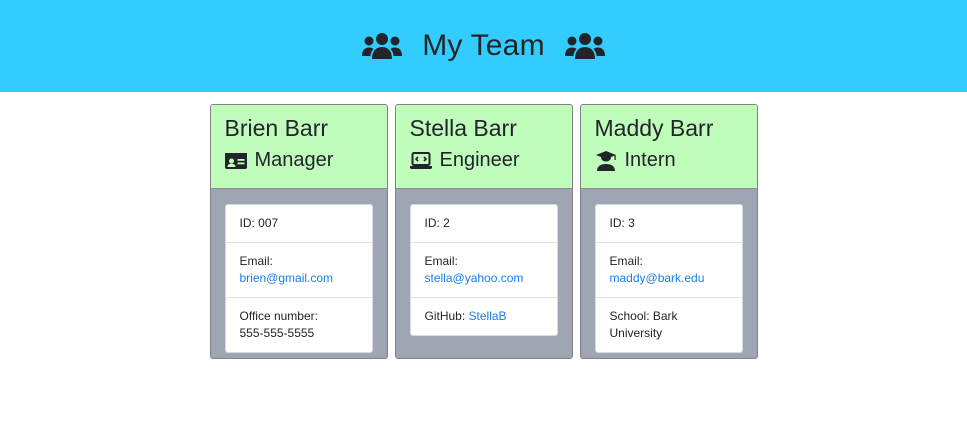 The image size is (967, 436). What do you see at coordinates (643, 324) in the screenshot?
I see `school-item: School: Bark University` at bounding box center [643, 324].